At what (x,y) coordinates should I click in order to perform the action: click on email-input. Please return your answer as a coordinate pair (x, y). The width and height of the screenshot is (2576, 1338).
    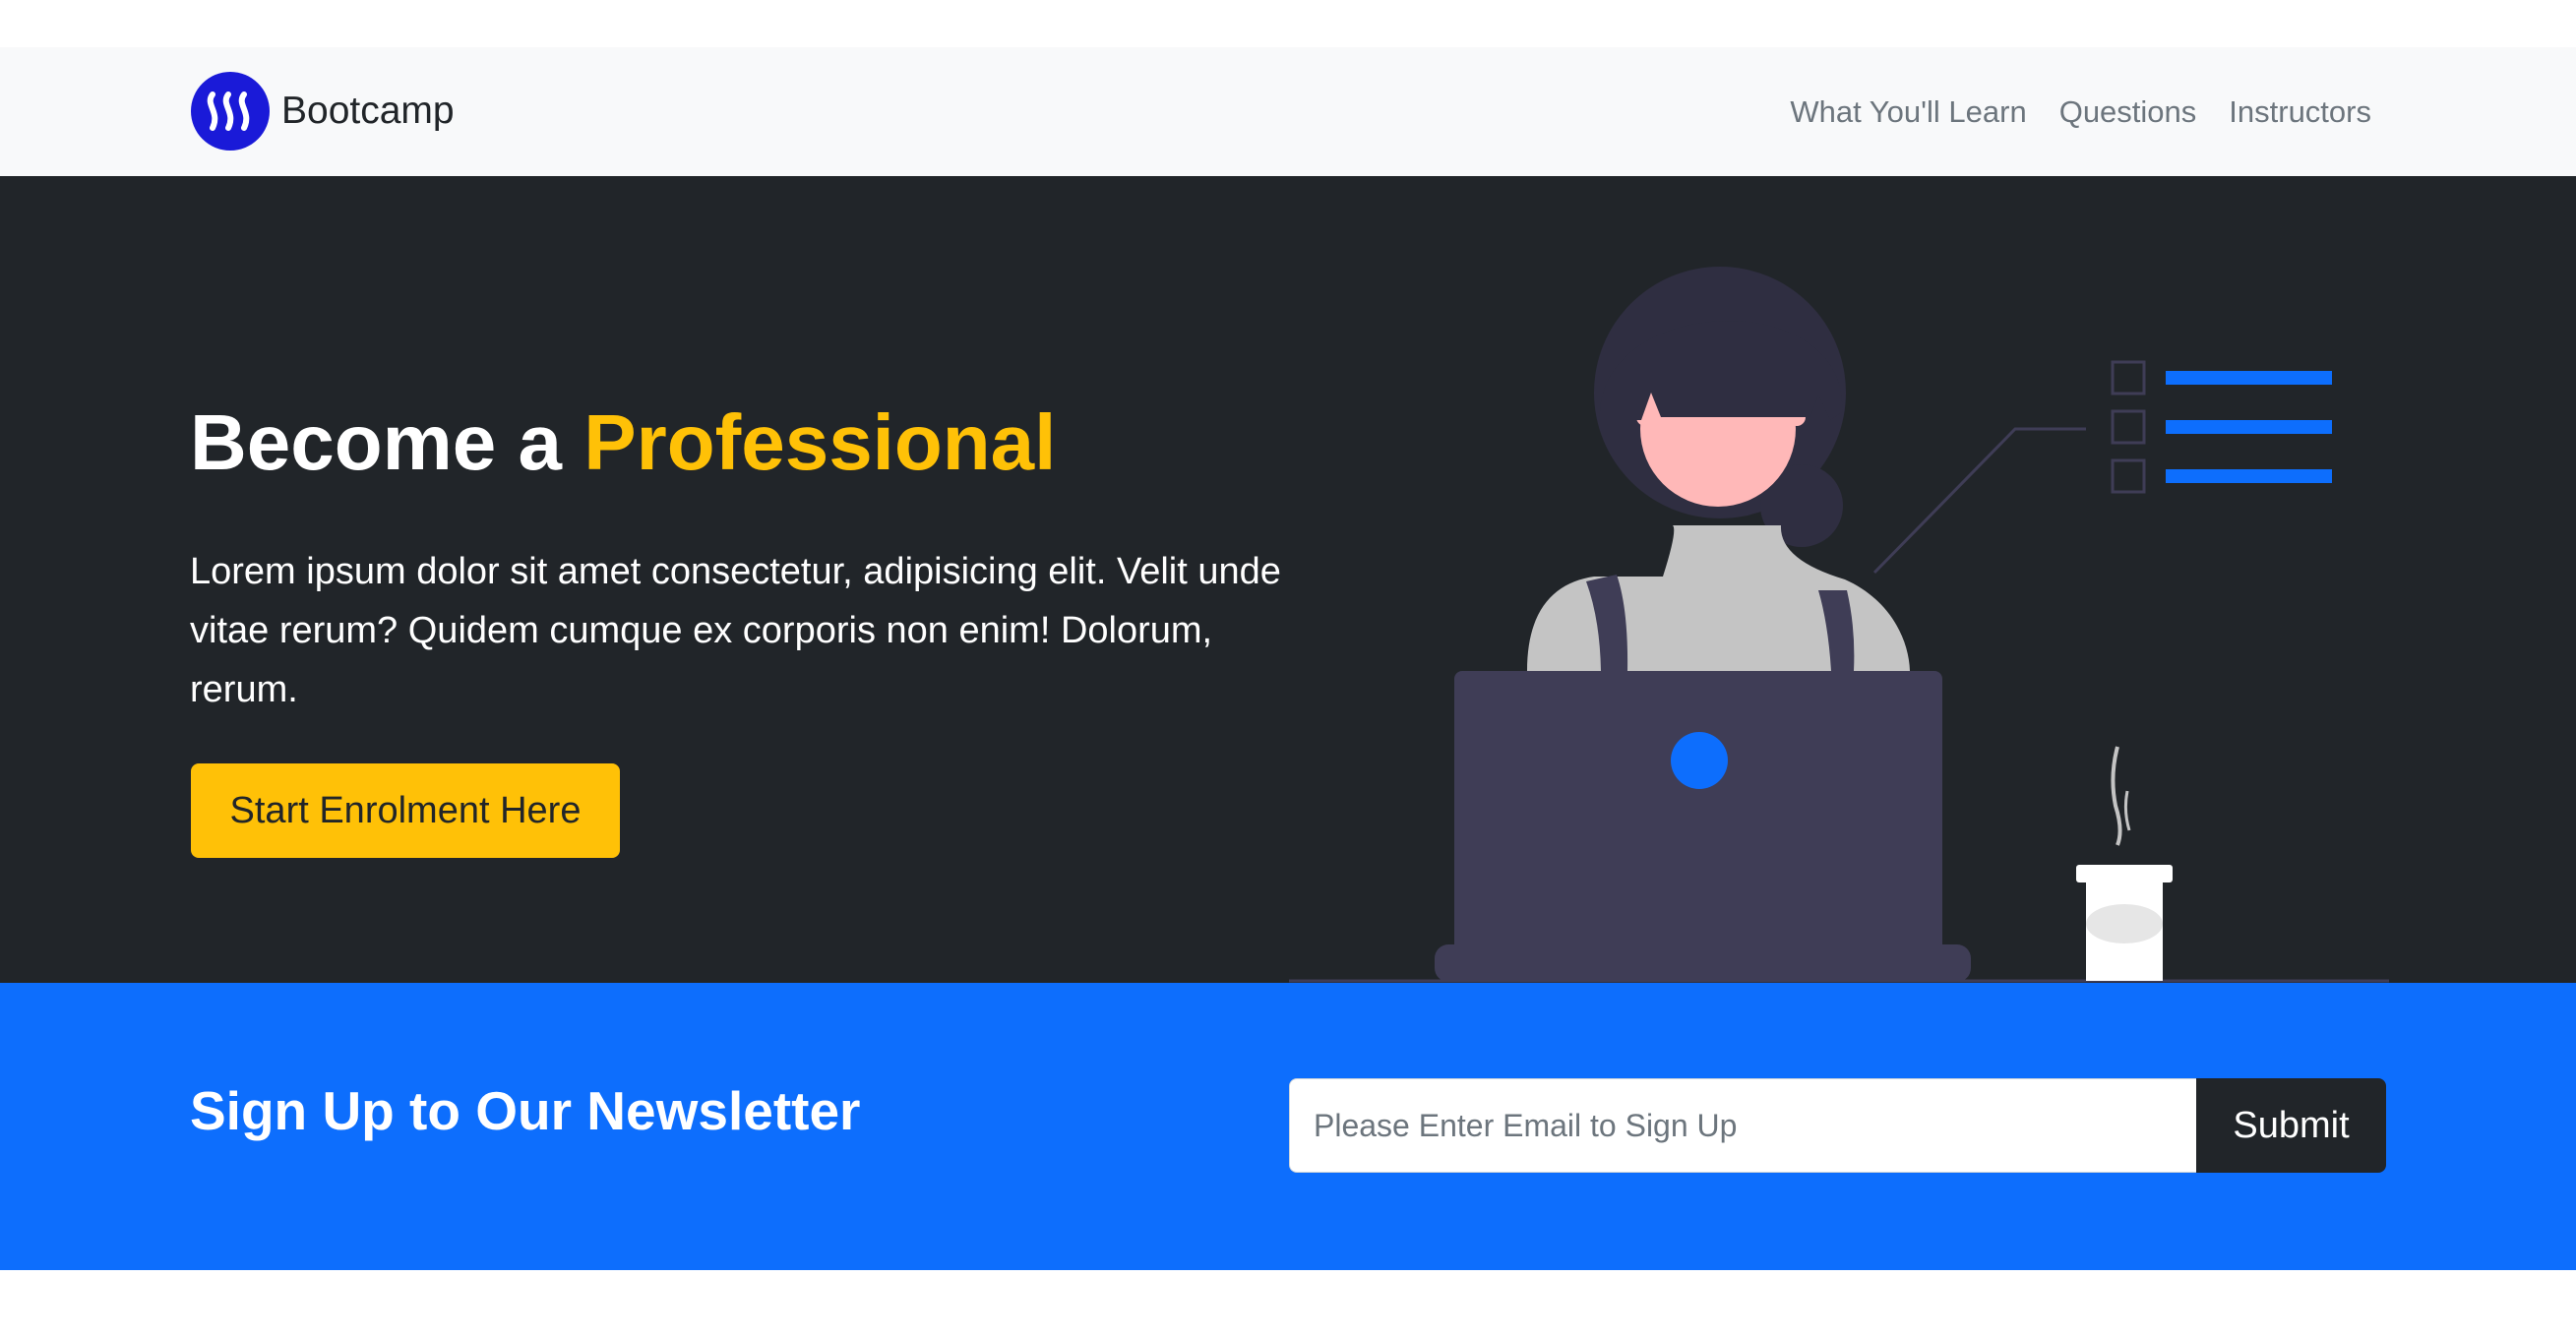
    Looking at the image, I should click on (1742, 1125).